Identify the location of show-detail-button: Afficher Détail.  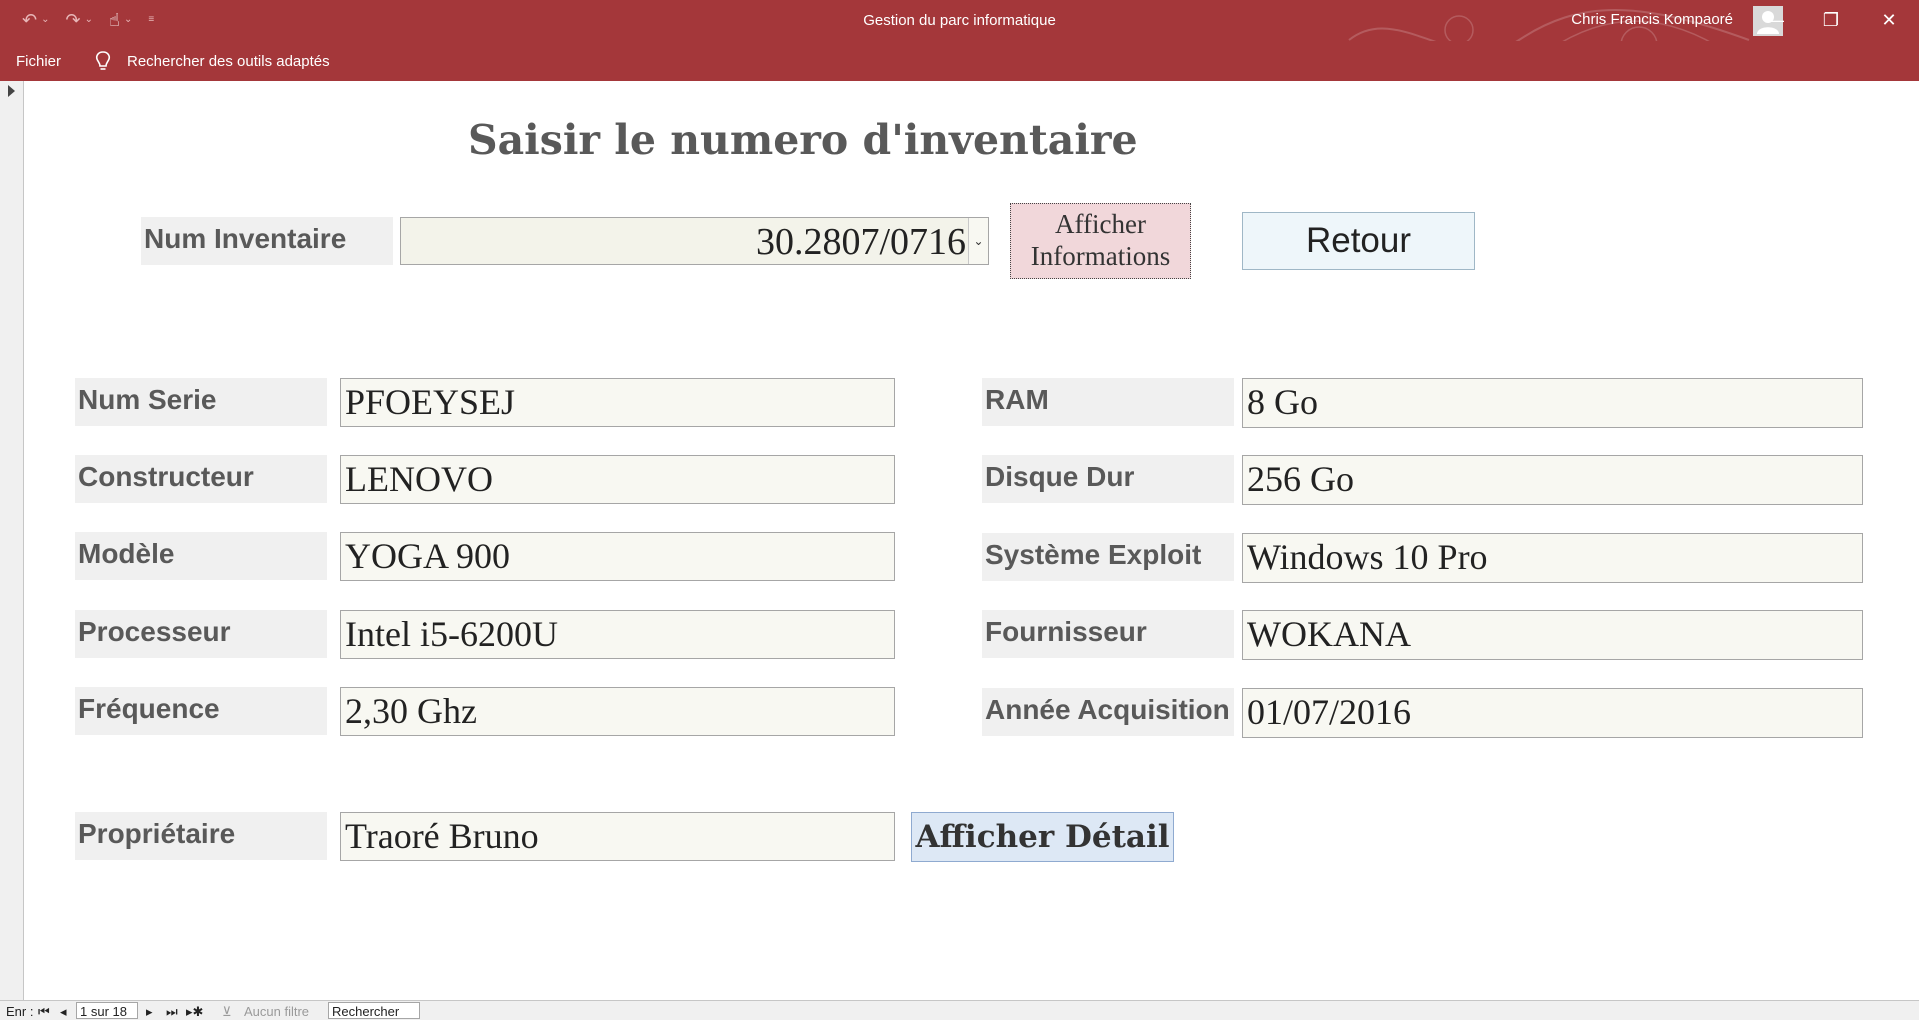
(1042, 837).